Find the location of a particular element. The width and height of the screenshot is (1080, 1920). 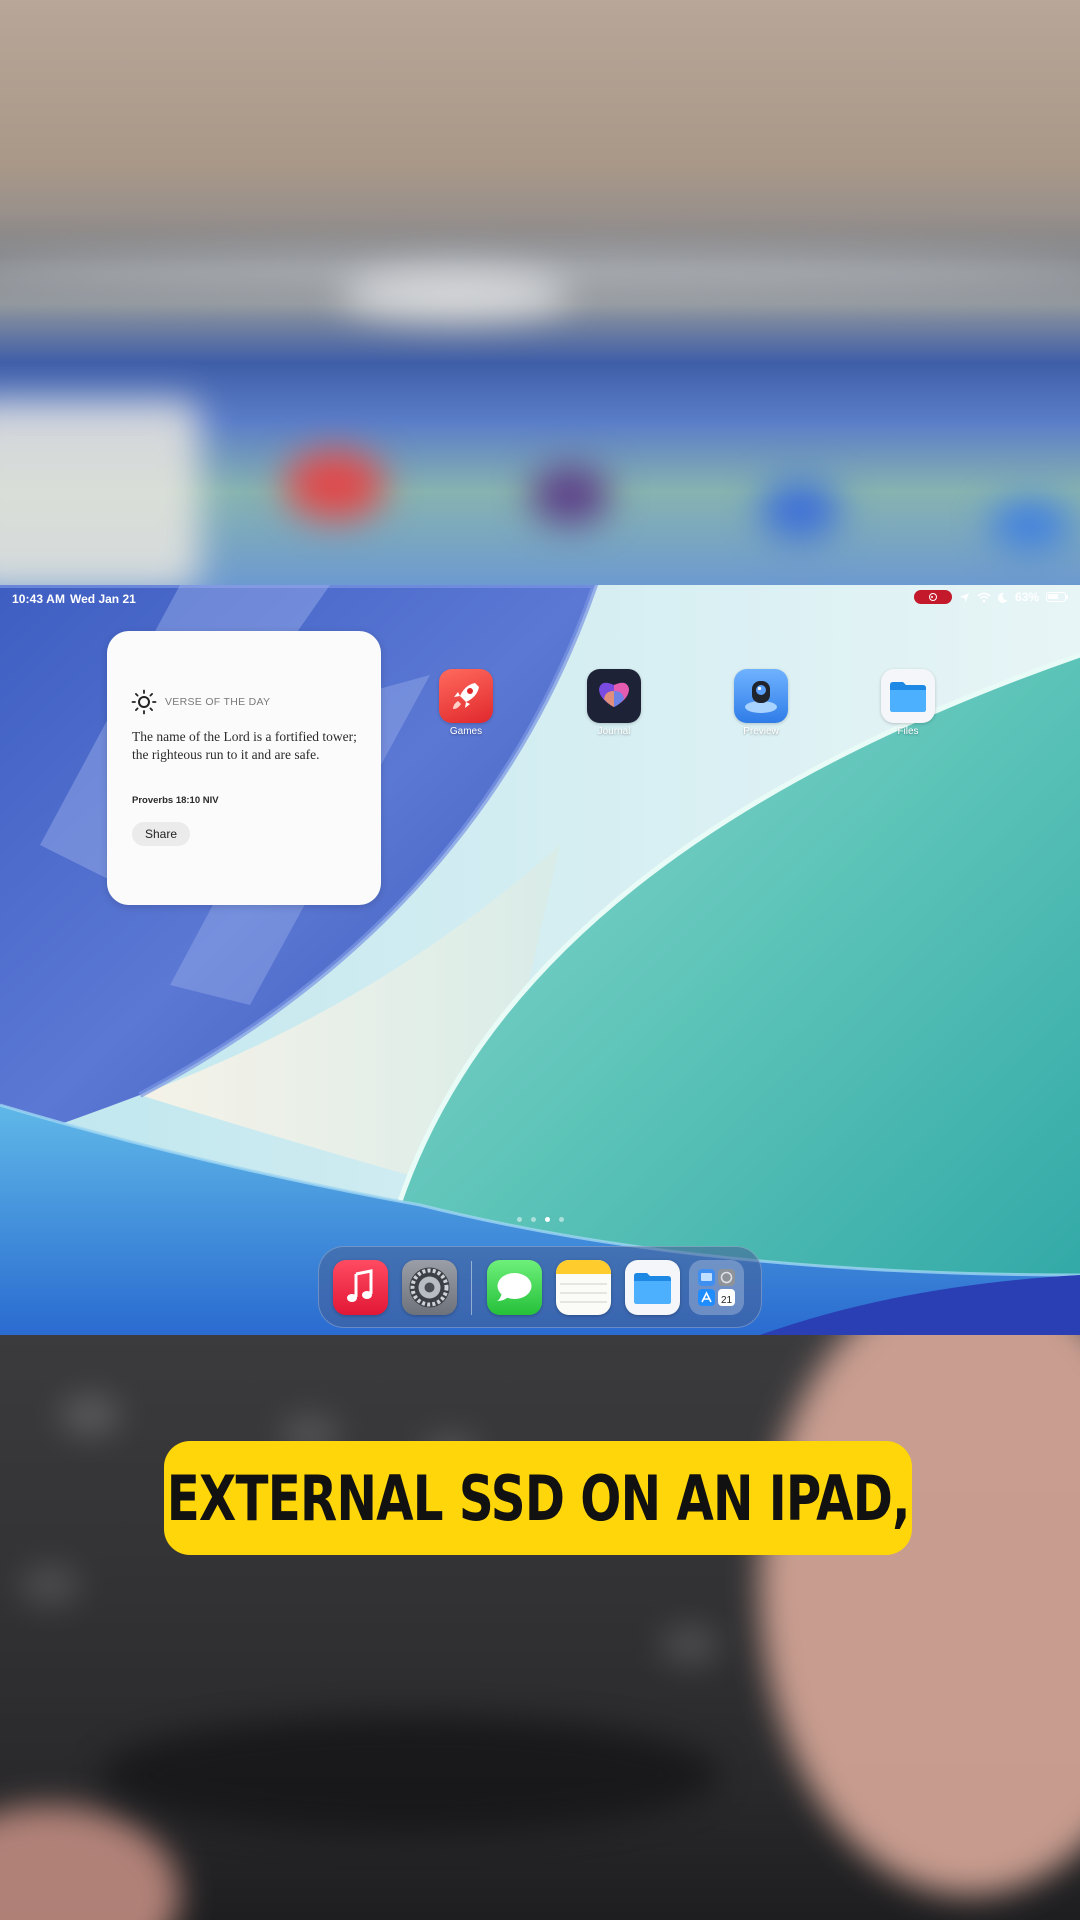

battery-icon is located at coordinates (1057, 597).